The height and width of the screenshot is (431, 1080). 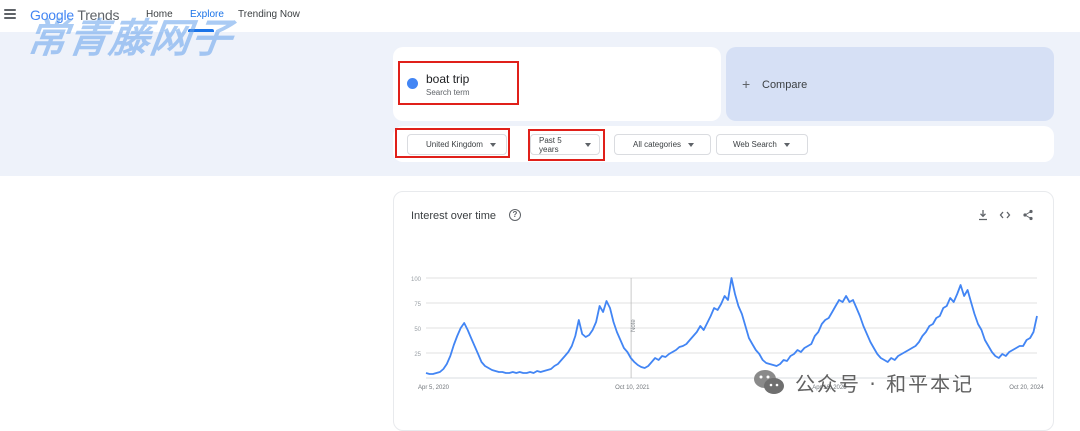 What do you see at coordinates (417, 355) in the screenshot?
I see `y-tick-label: 25` at bounding box center [417, 355].